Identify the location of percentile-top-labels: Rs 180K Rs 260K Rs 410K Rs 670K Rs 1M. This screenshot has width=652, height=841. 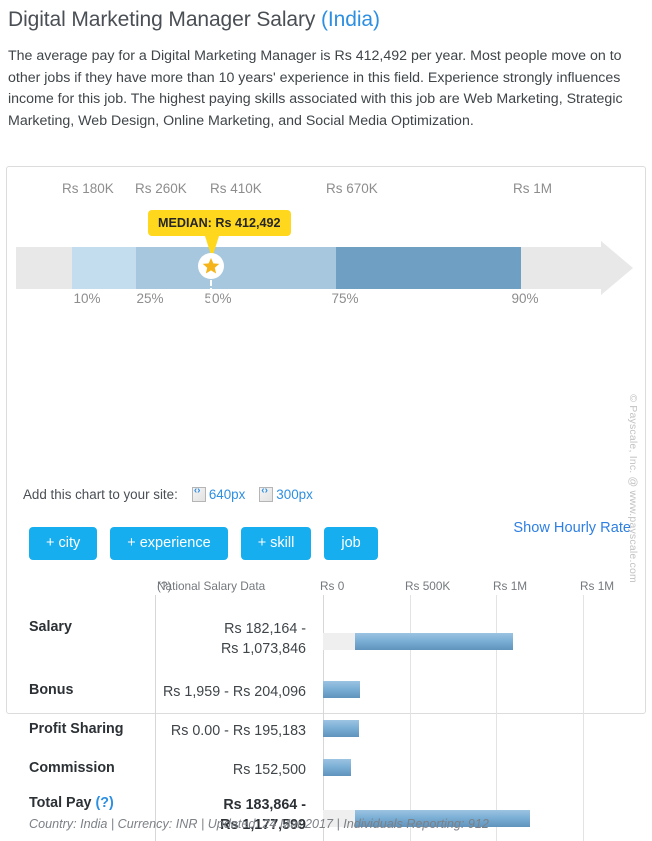
(326, 192).